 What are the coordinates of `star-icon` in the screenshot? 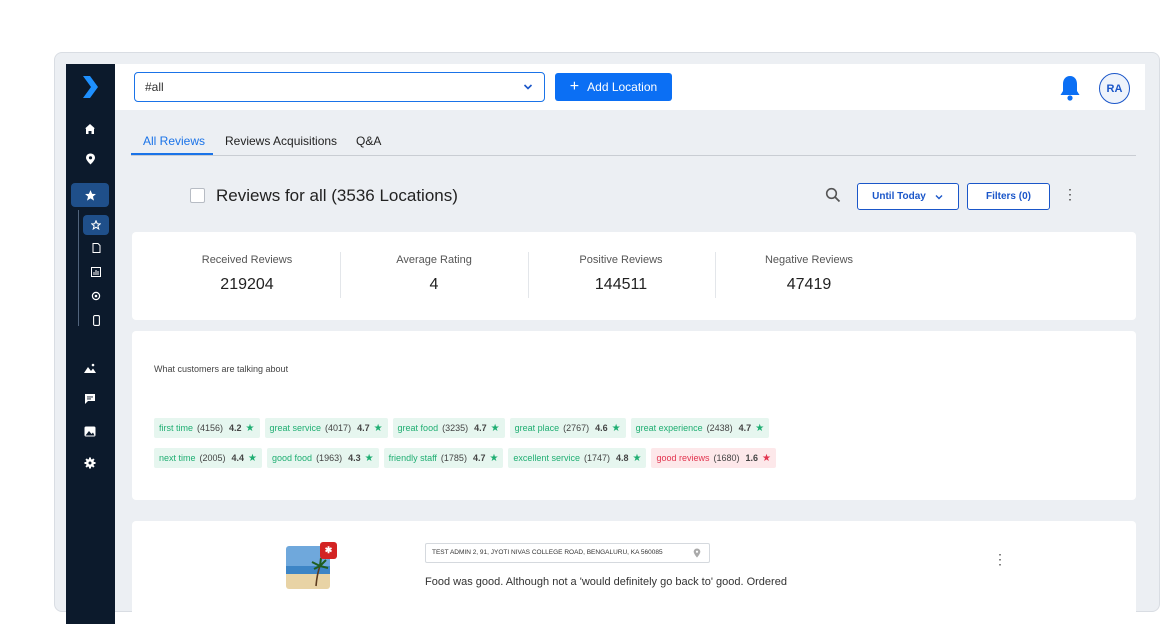 It's located at (90, 195).